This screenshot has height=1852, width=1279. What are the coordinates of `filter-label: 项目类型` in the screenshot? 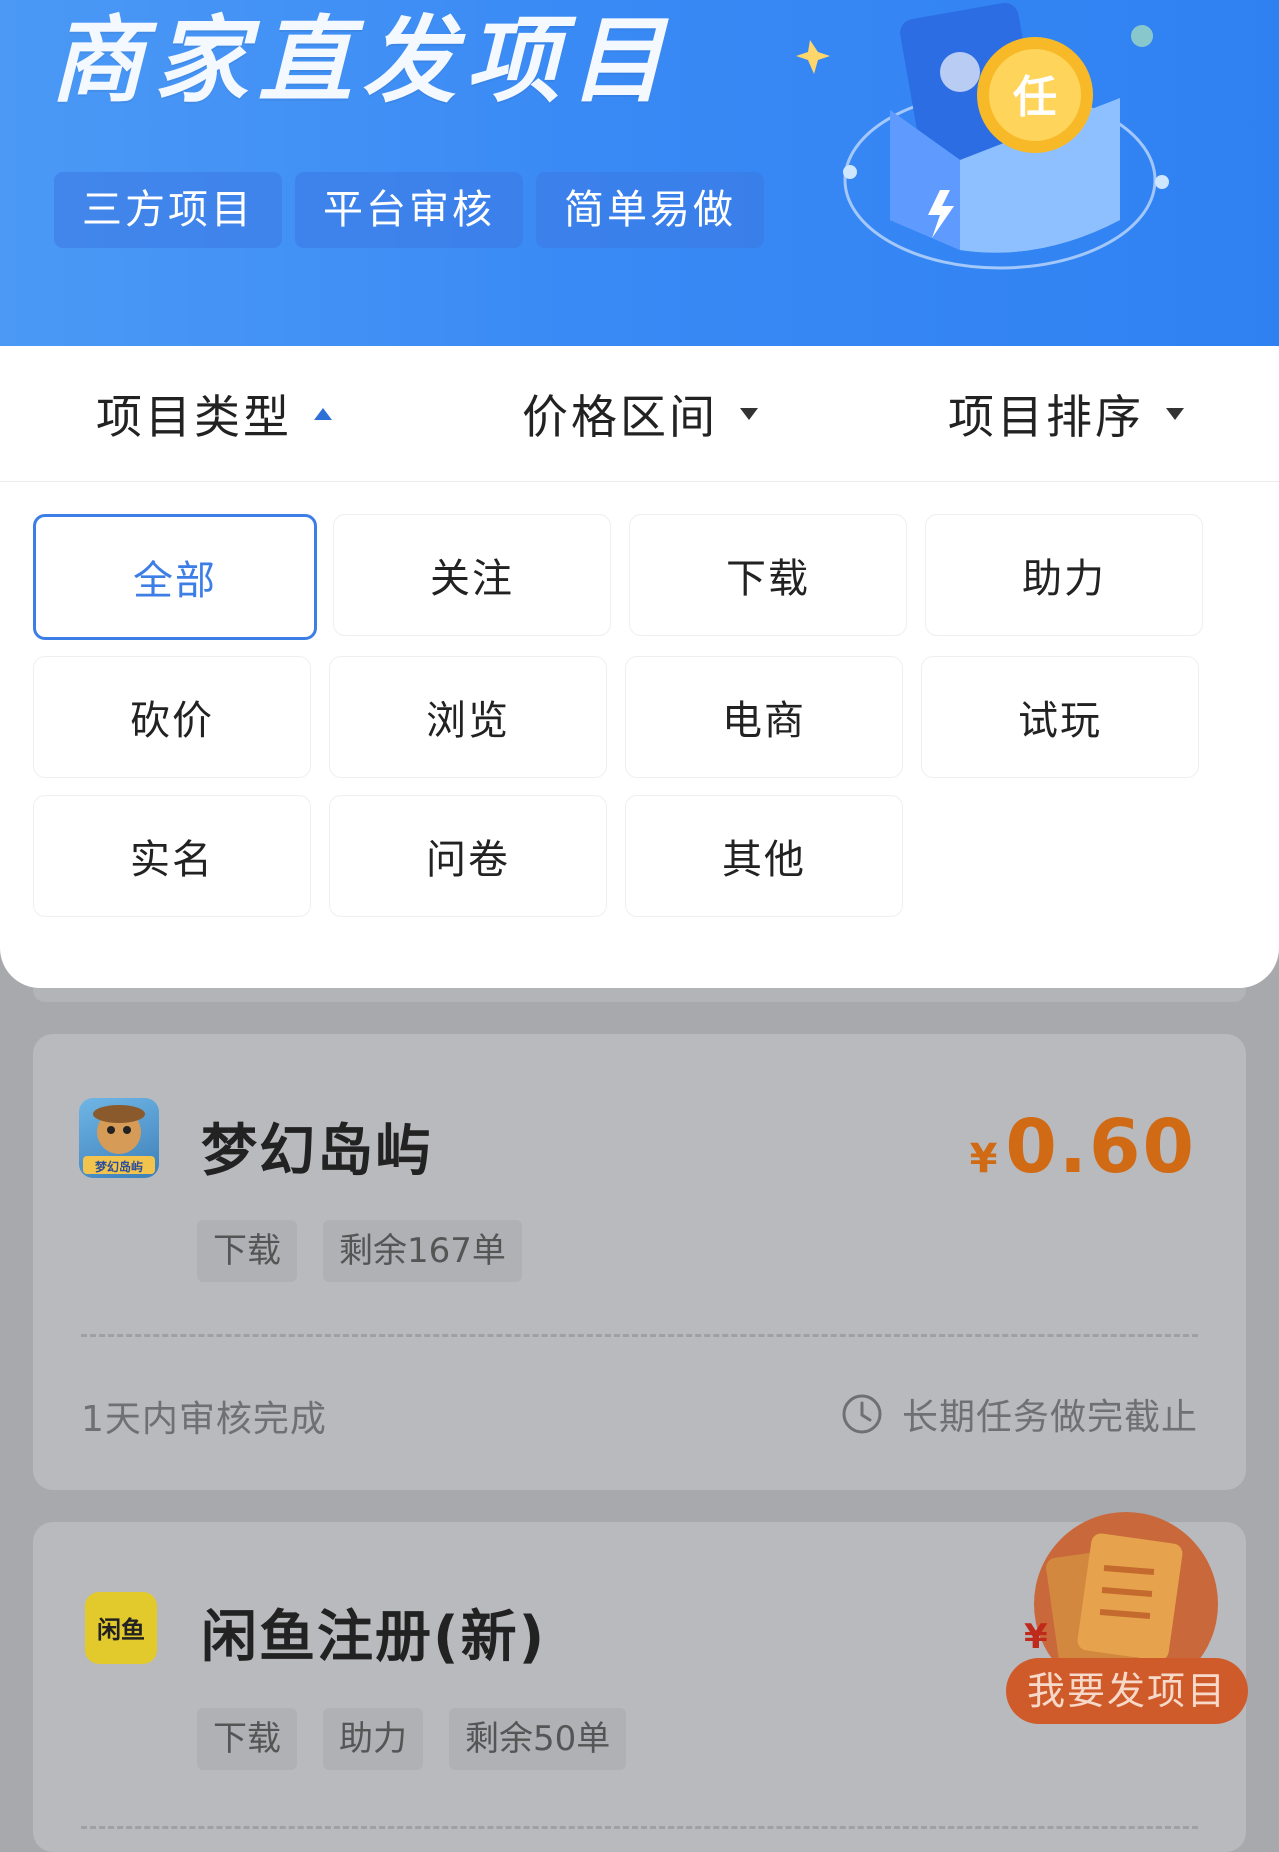 It's located at (194, 416).